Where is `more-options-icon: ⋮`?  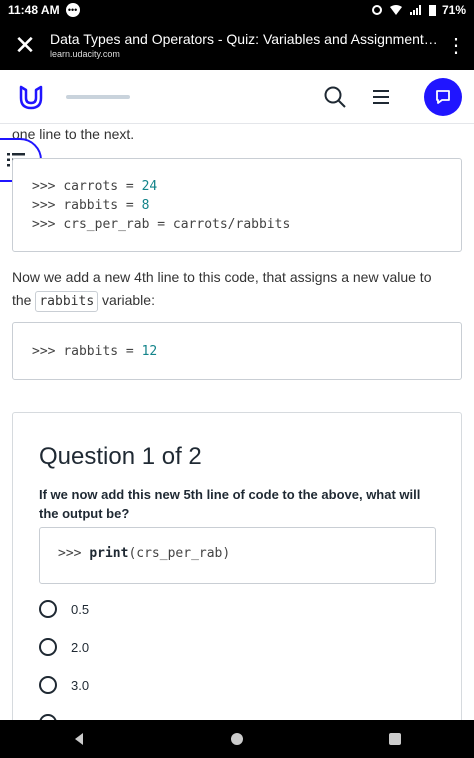
more-options-icon: ⋮ is located at coordinates (456, 45).